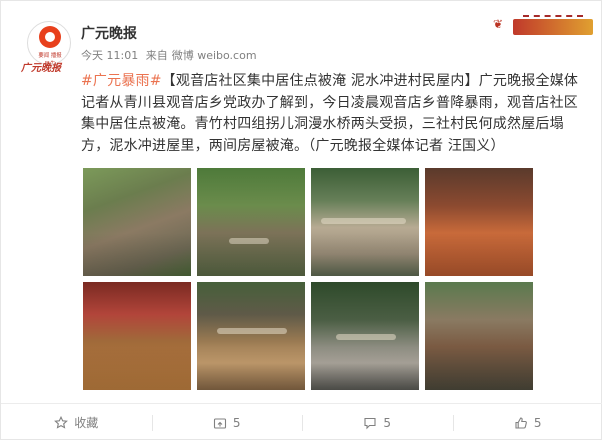 The image size is (602, 440). I want to click on topic-link: #广元暴雨#, so click(121, 81).